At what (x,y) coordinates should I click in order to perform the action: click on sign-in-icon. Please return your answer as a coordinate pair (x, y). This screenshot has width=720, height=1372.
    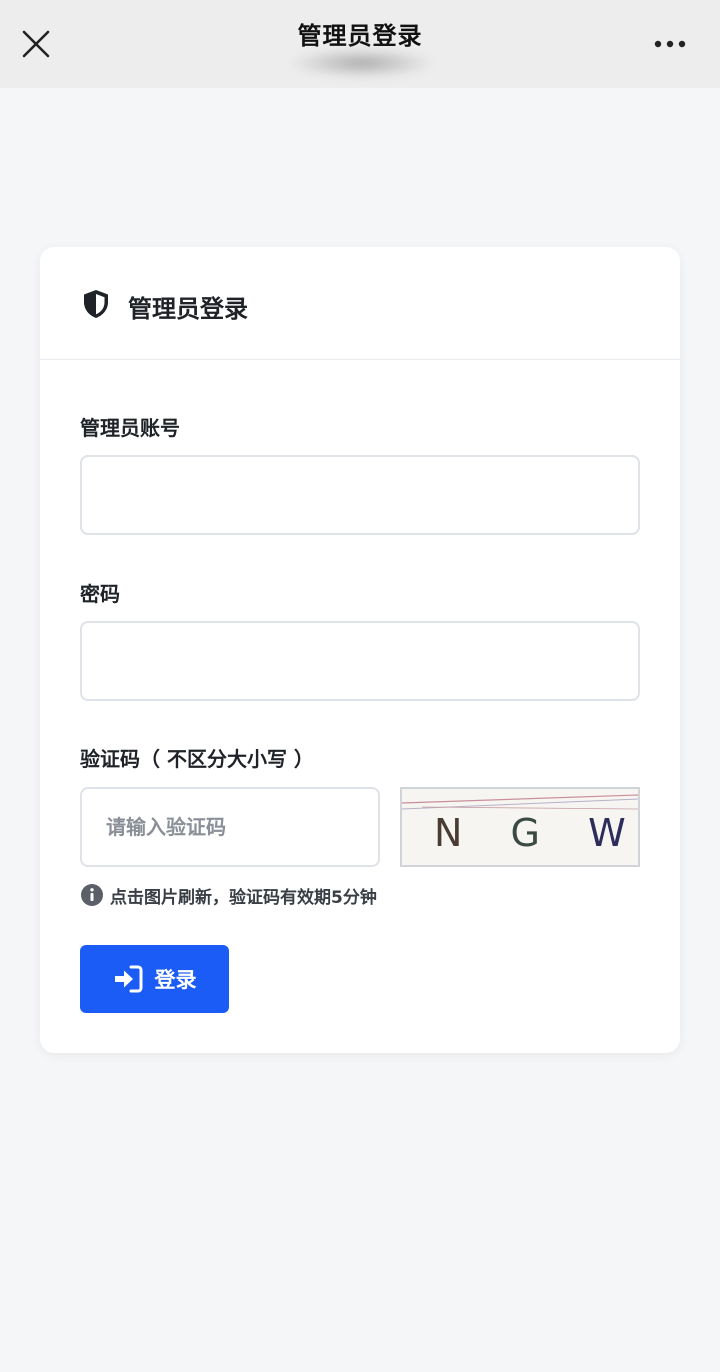
    Looking at the image, I should click on (128, 979).